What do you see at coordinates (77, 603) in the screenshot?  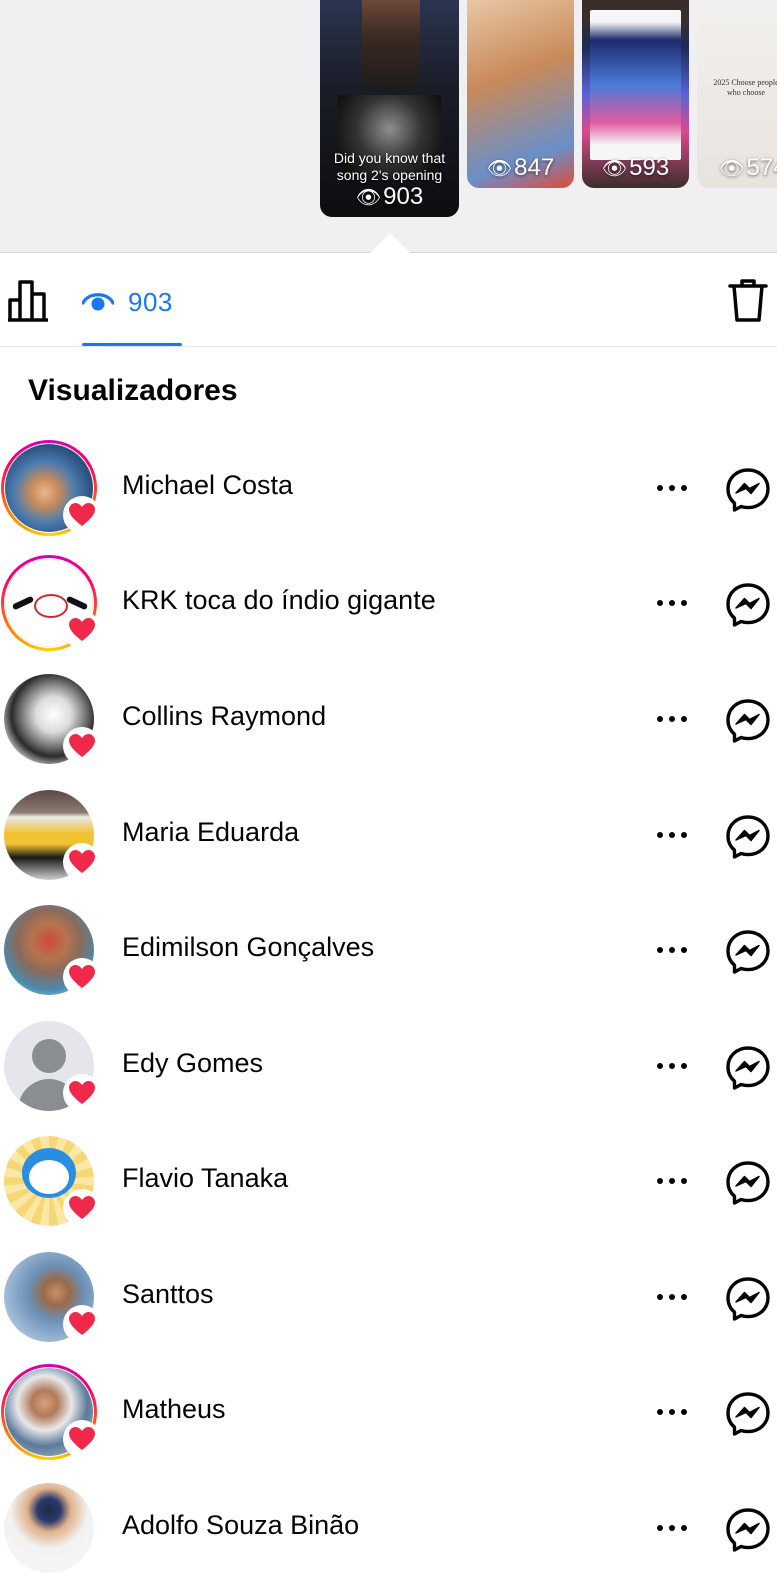 I see `logo-wing-right` at bounding box center [77, 603].